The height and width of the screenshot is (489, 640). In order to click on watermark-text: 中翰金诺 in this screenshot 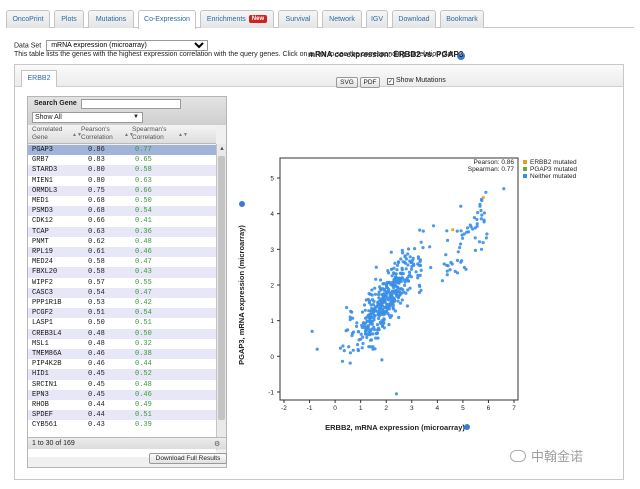, I will do `click(557, 456)`.